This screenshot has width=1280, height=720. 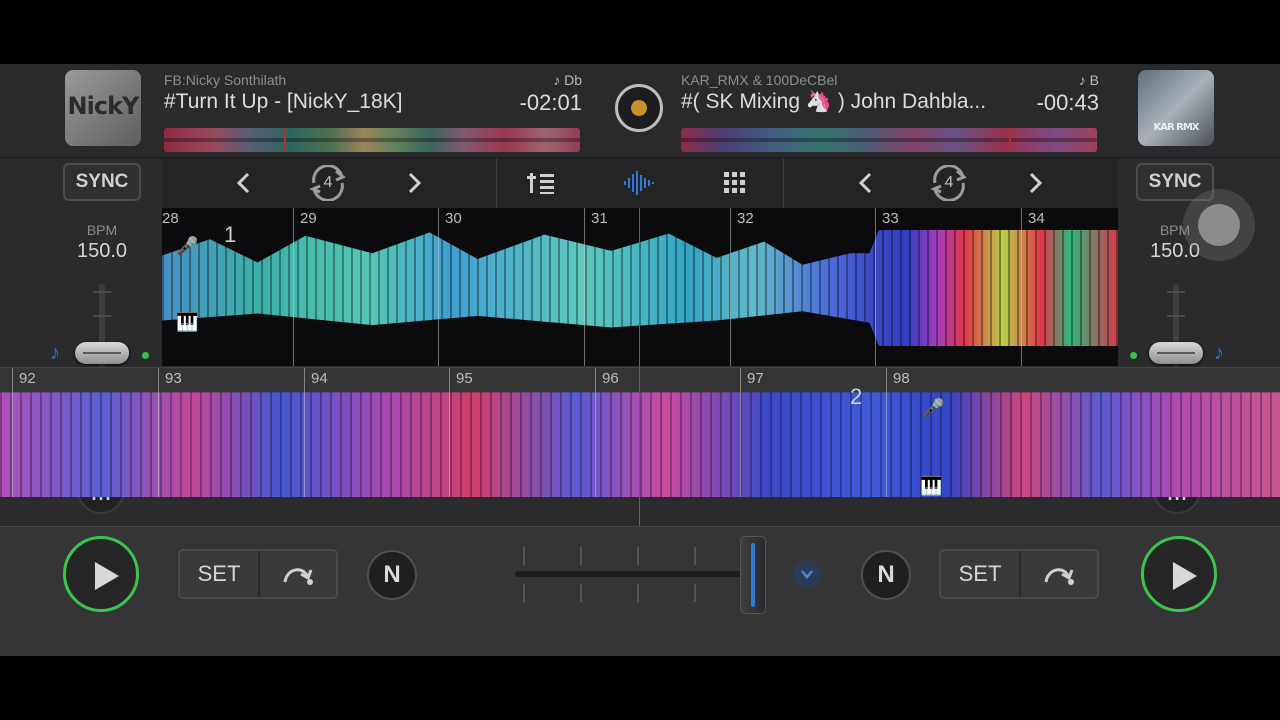 I want to click on mixer-view-button, so click(x=542, y=183).